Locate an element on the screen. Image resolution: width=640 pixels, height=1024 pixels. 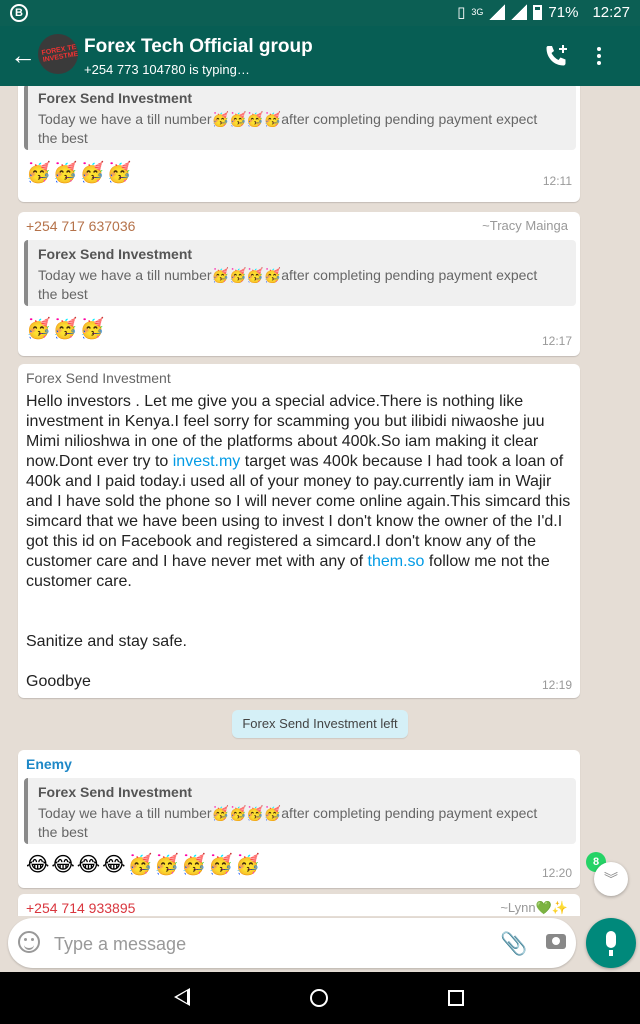
camera-icon is located at coordinates (556, 941).